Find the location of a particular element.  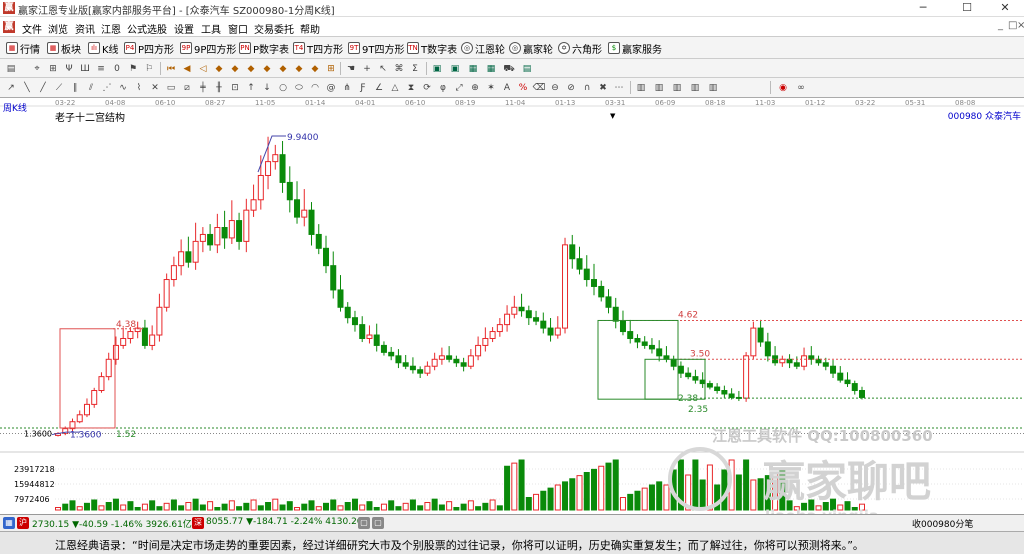

menu-help: 帮助 is located at coordinates (310, 28).